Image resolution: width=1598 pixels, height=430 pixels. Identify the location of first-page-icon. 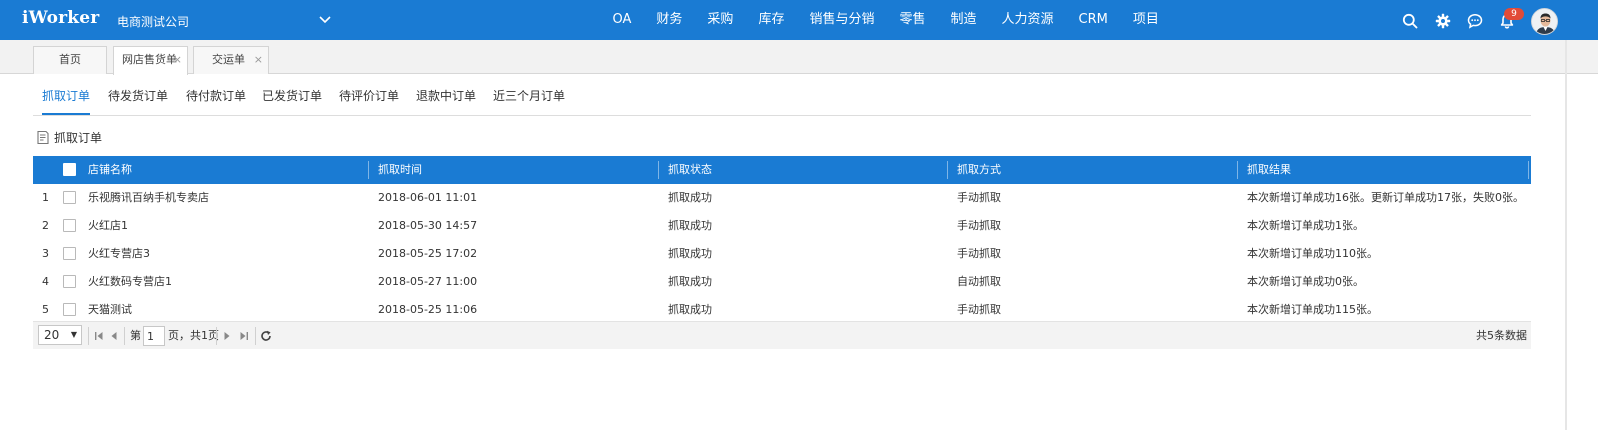
(99, 336).